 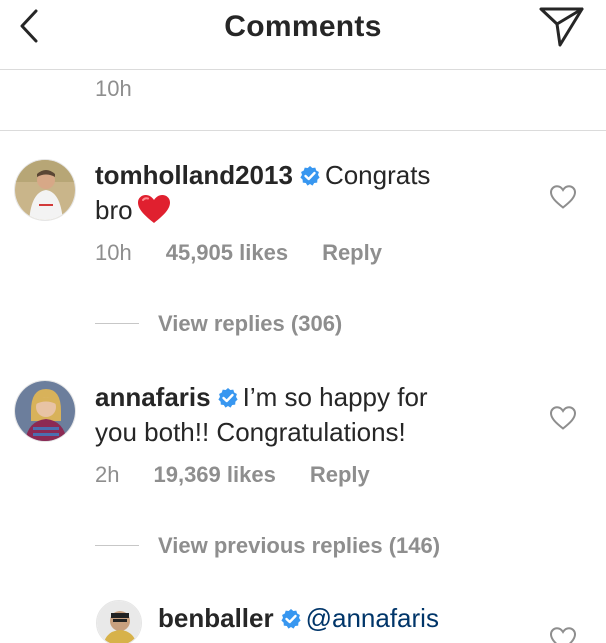 I want to click on comment-likes: 45,905 likes, so click(x=227, y=252).